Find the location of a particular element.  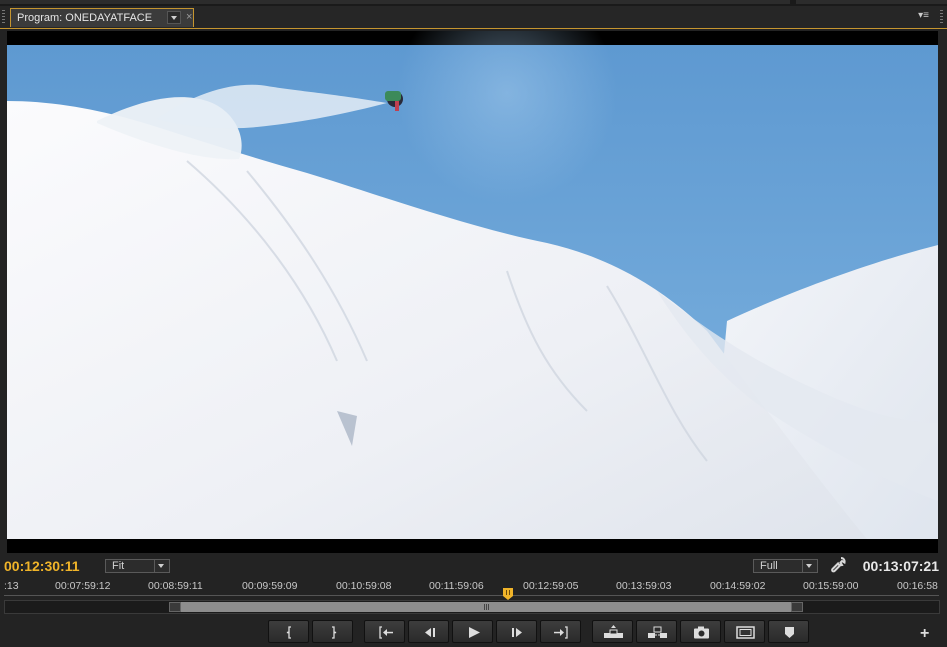

zoom-handle-left is located at coordinates (175, 607).